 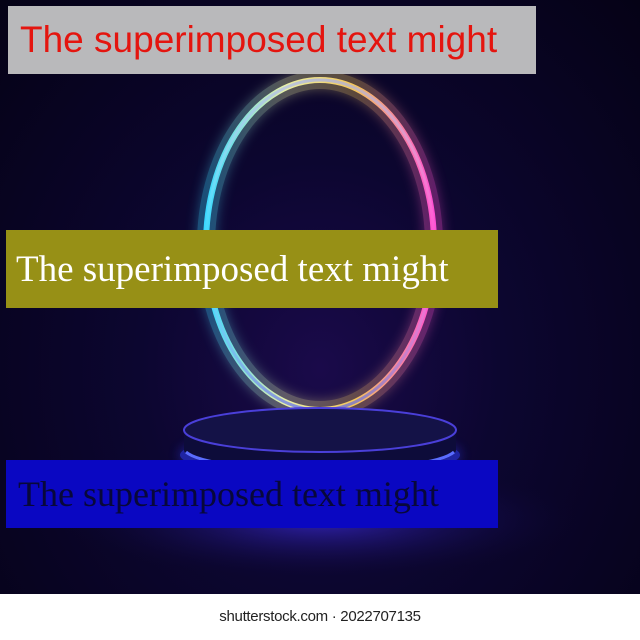 What do you see at coordinates (228, 494) in the screenshot?
I see `overlay-text-dark: The superimposed text might` at bounding box center [228, 494].